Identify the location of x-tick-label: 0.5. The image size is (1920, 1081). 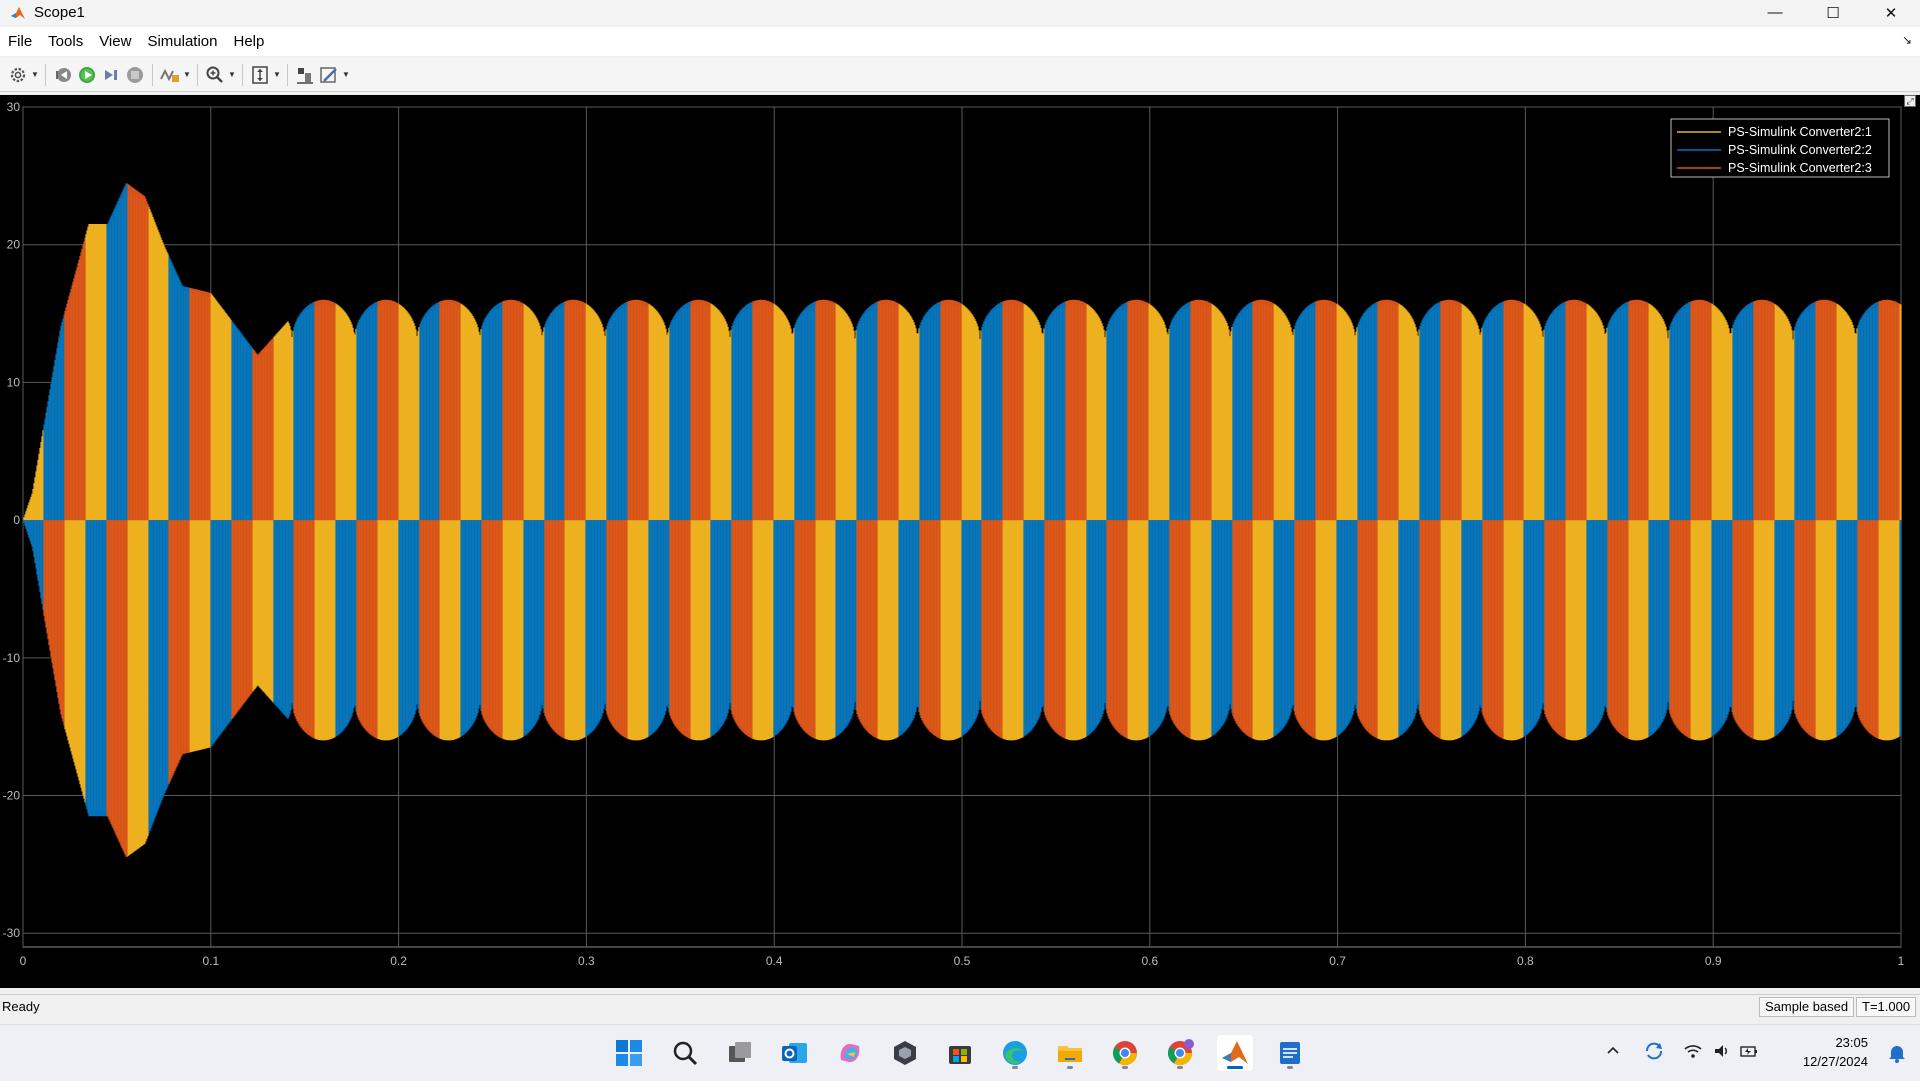
(962, 961).